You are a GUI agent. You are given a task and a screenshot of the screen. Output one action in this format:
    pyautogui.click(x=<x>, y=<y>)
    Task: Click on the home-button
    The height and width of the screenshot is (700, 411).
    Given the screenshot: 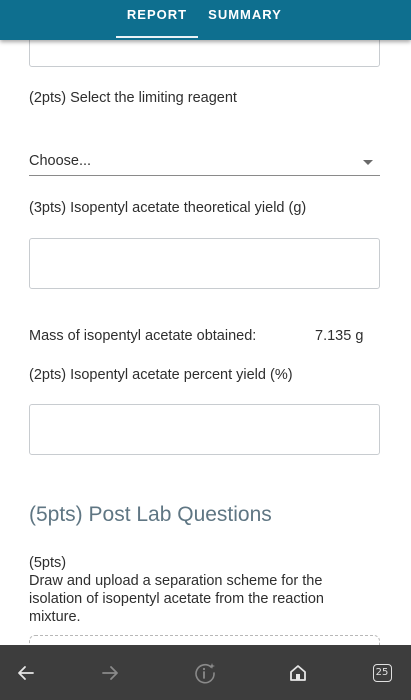 What is the action you would take?
    pyautogui.click(x=298, y=672)
    